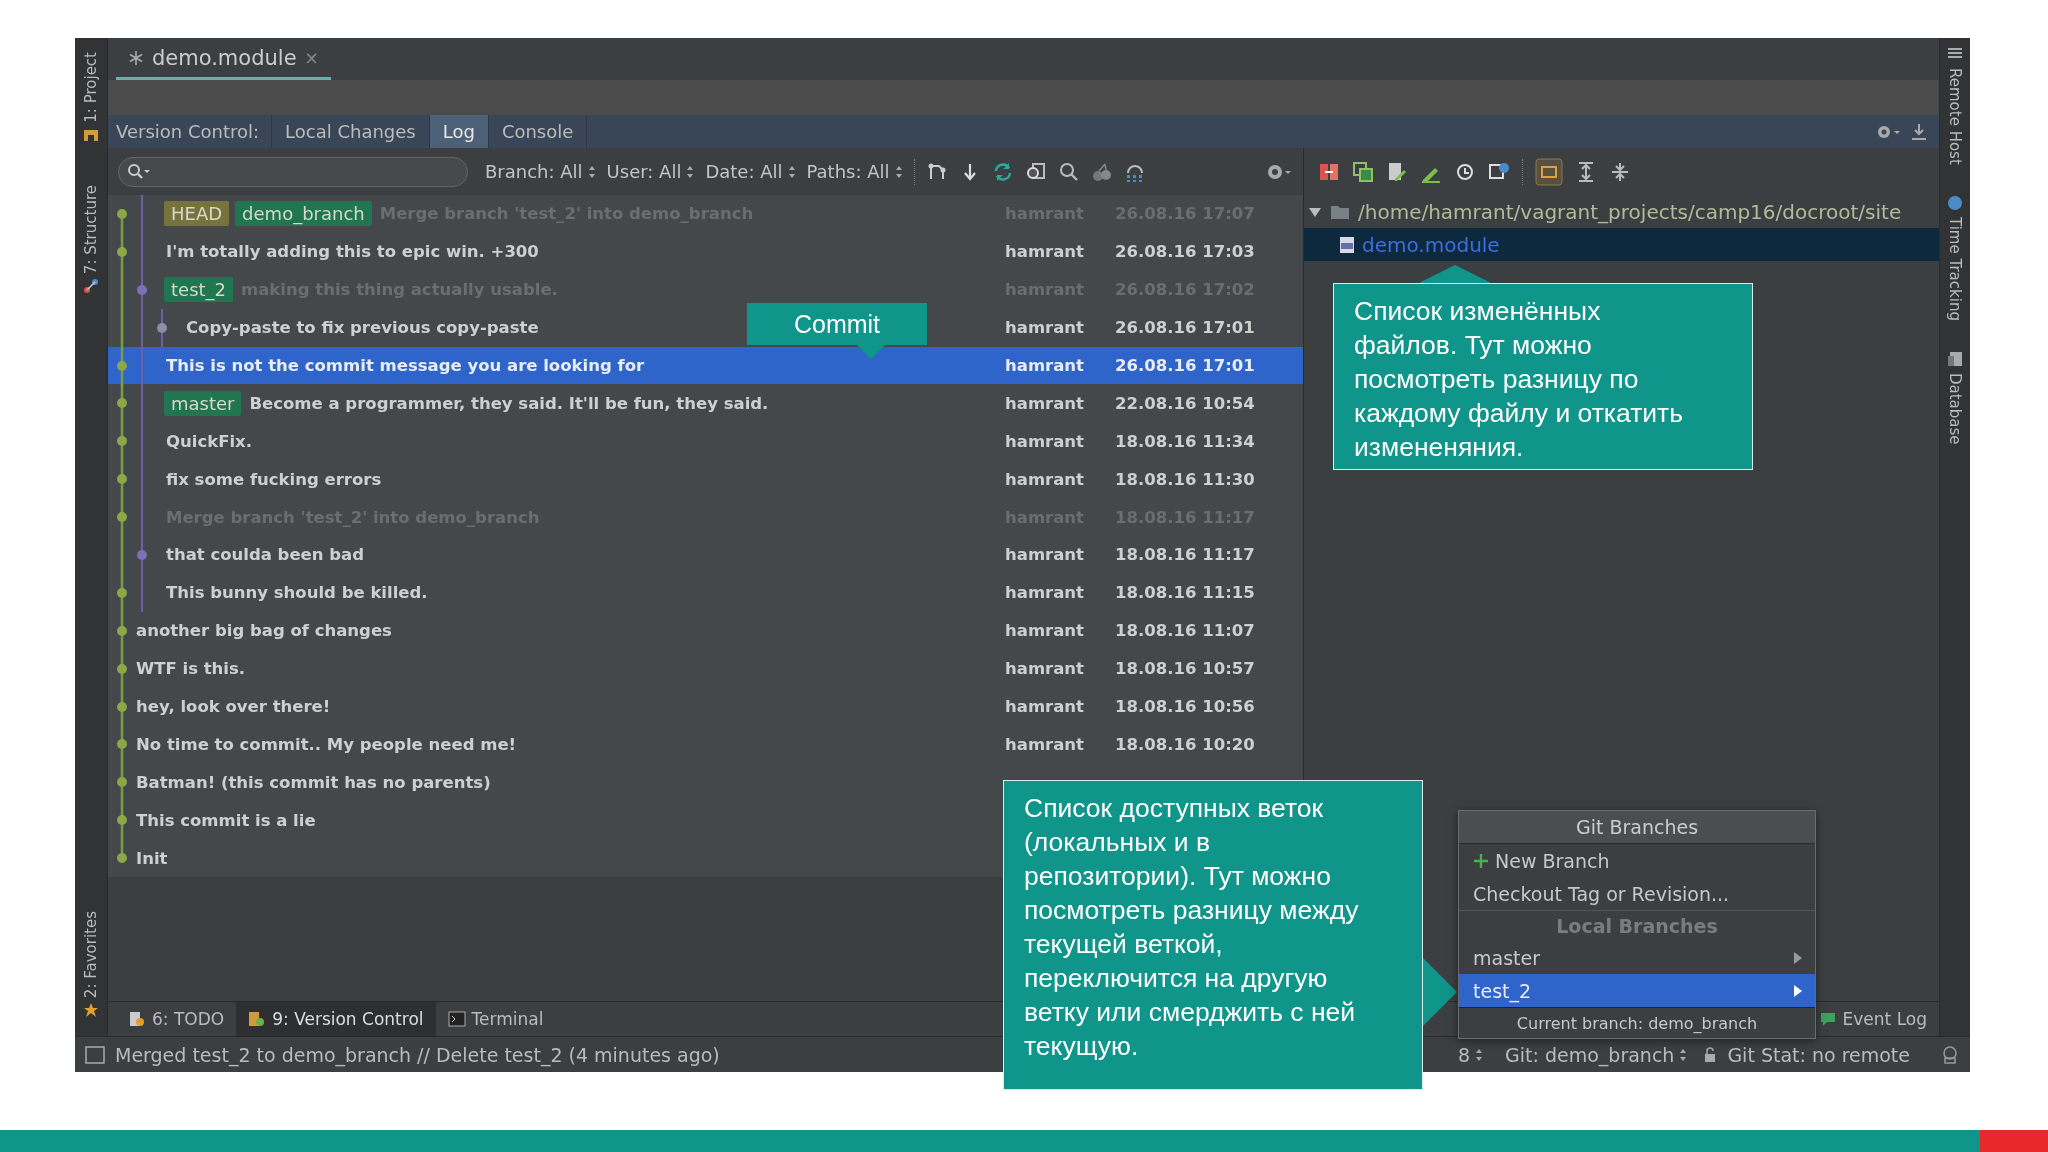 This screenshot has width=2048, height=1152. What do you see at coordinates (1185, 479) in the screenshot?
I see `commit-date: 18.08.16 11:30` at bounding box center [1185, 479].